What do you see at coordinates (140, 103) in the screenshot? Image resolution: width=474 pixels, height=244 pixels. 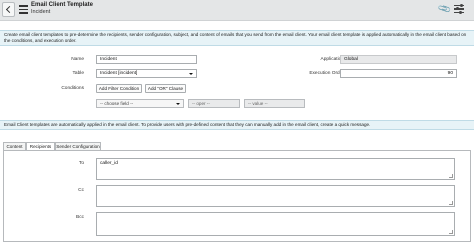 I see `choose-field-select: -- choose field --` at bounding box center [140, 103].